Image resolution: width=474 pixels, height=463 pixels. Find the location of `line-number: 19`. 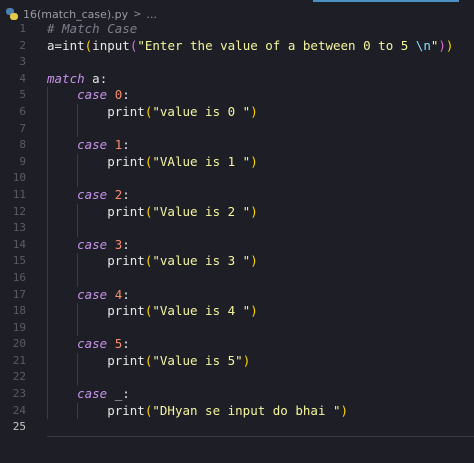

line-number: 19 is located at coordinates (19, 327).